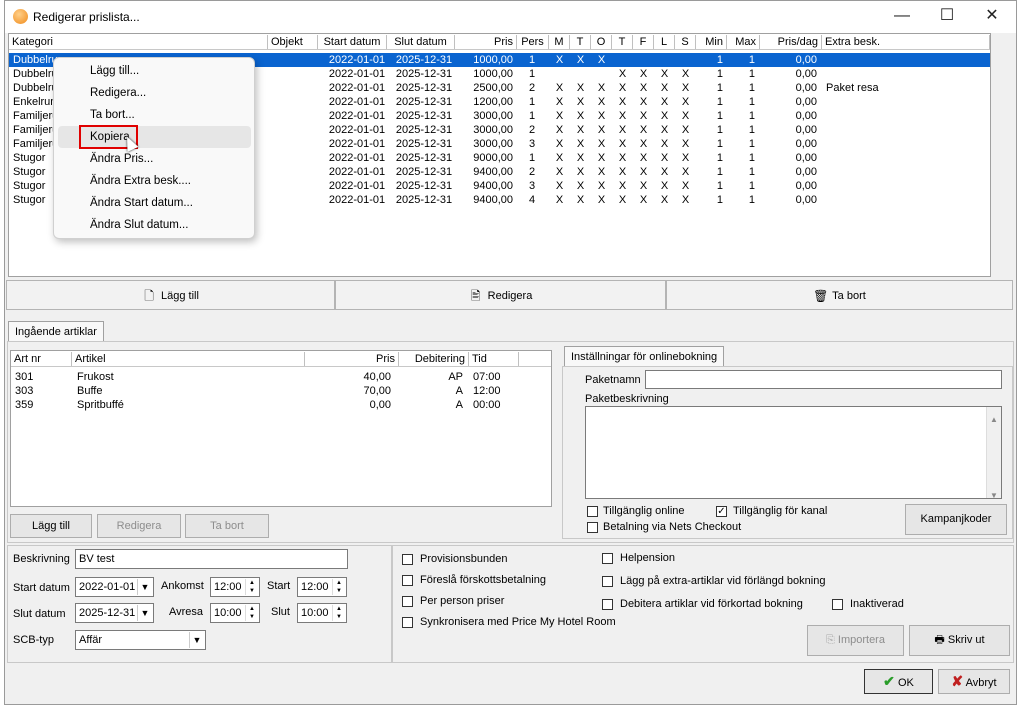  What do you see at coordinates (664, 42) in the screenshot?
I see `grid-col-11: L` at bounding box center [664, 42].